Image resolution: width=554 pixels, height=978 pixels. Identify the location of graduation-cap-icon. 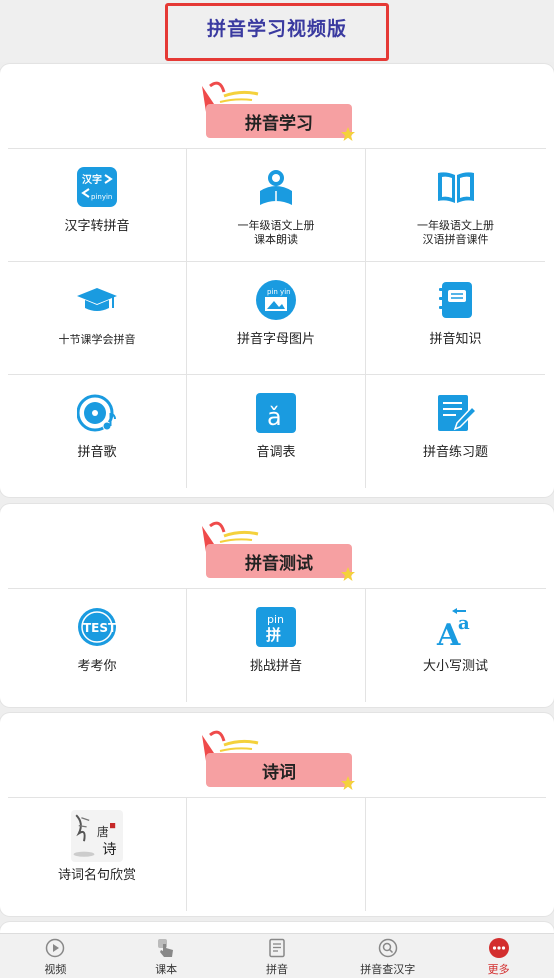
(97, 299).